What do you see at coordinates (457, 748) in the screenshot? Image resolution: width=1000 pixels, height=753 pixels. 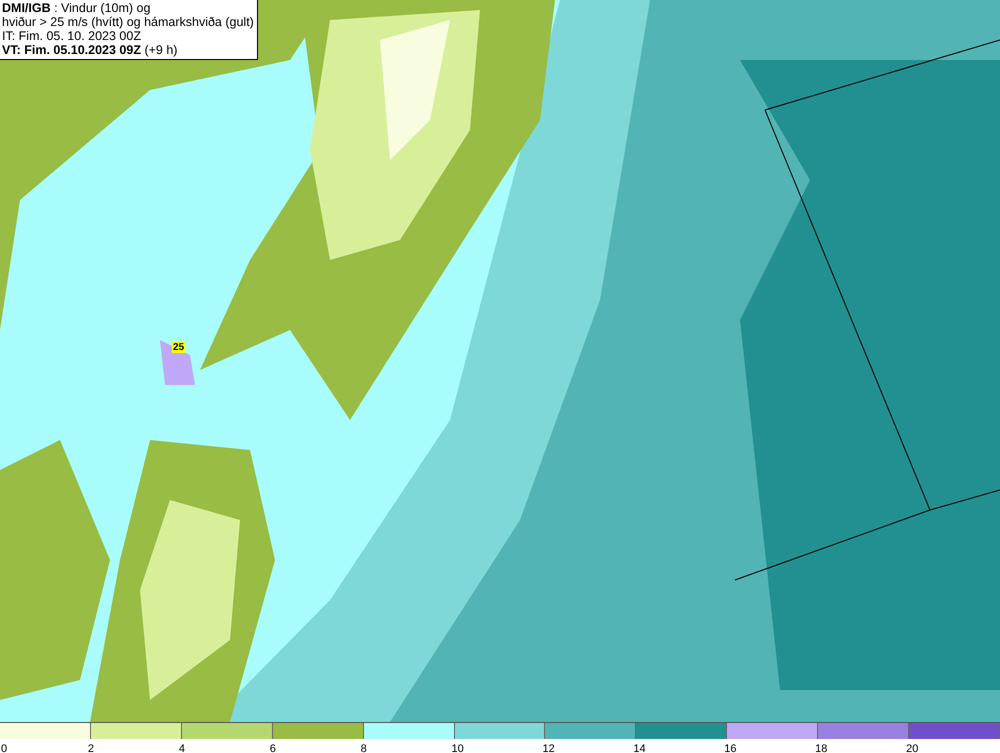 I see `legend-label: 10` at bounding box center [457, 748].